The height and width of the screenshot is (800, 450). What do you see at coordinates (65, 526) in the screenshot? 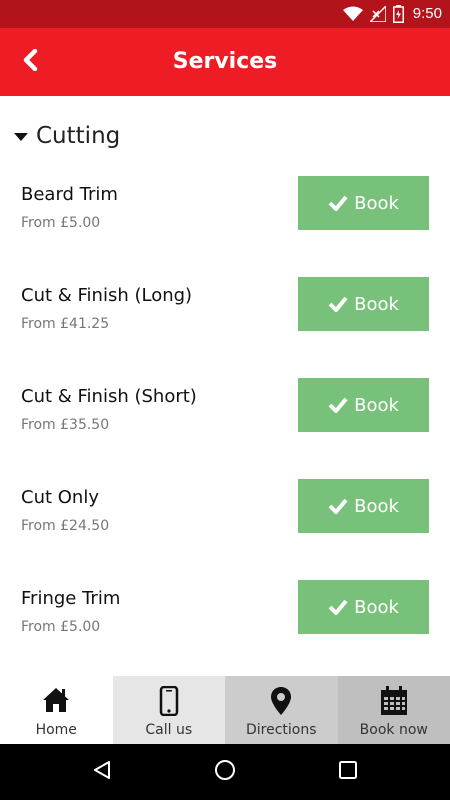
I see `service-price: From £24.50` at bounding box center [65, 526].